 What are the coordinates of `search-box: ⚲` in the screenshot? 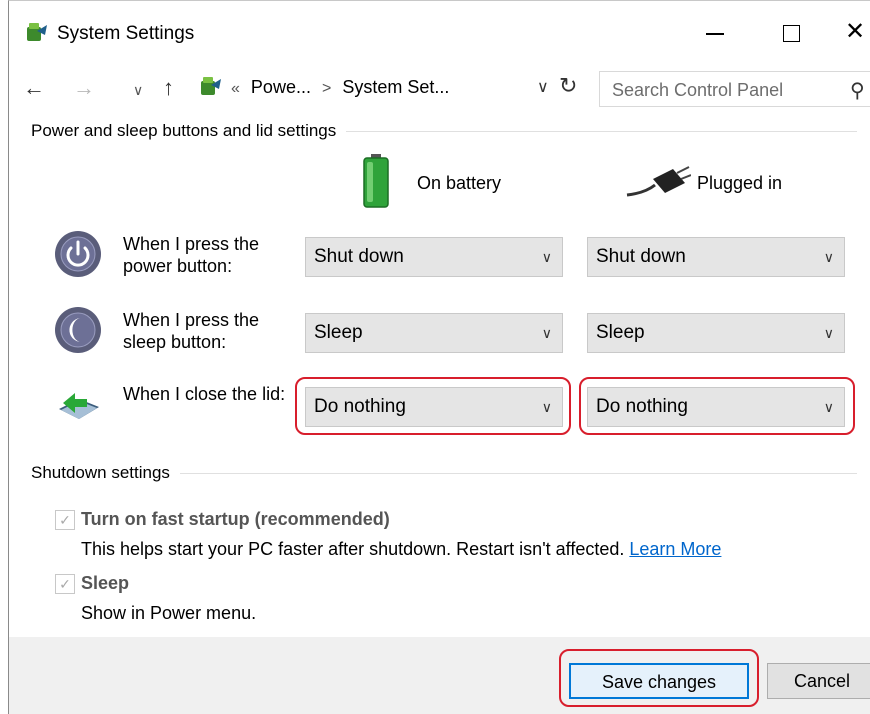 It's located at (734, 89).